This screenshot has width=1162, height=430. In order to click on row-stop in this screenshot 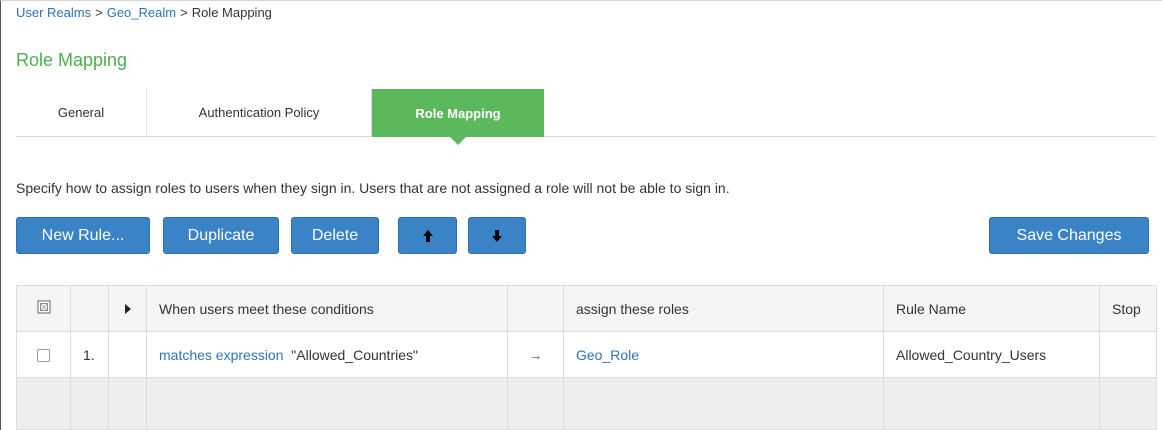, I will do `click(1128, 354)`.